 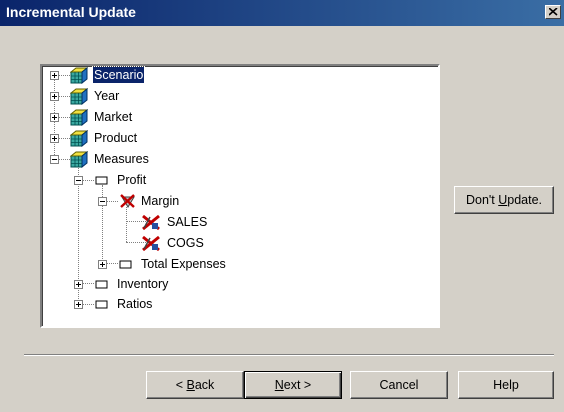 I want to click on tree-item-year: Year, so click(x=233, y=98).